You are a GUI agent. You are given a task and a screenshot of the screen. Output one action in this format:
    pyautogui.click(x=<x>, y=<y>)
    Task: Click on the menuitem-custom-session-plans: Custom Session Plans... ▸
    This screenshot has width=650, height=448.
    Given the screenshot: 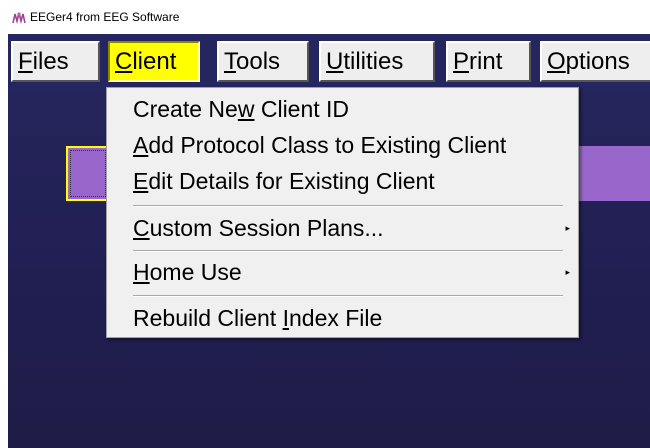 What is the action you would take?
    pyautogui.click(x=342, y=228)
    